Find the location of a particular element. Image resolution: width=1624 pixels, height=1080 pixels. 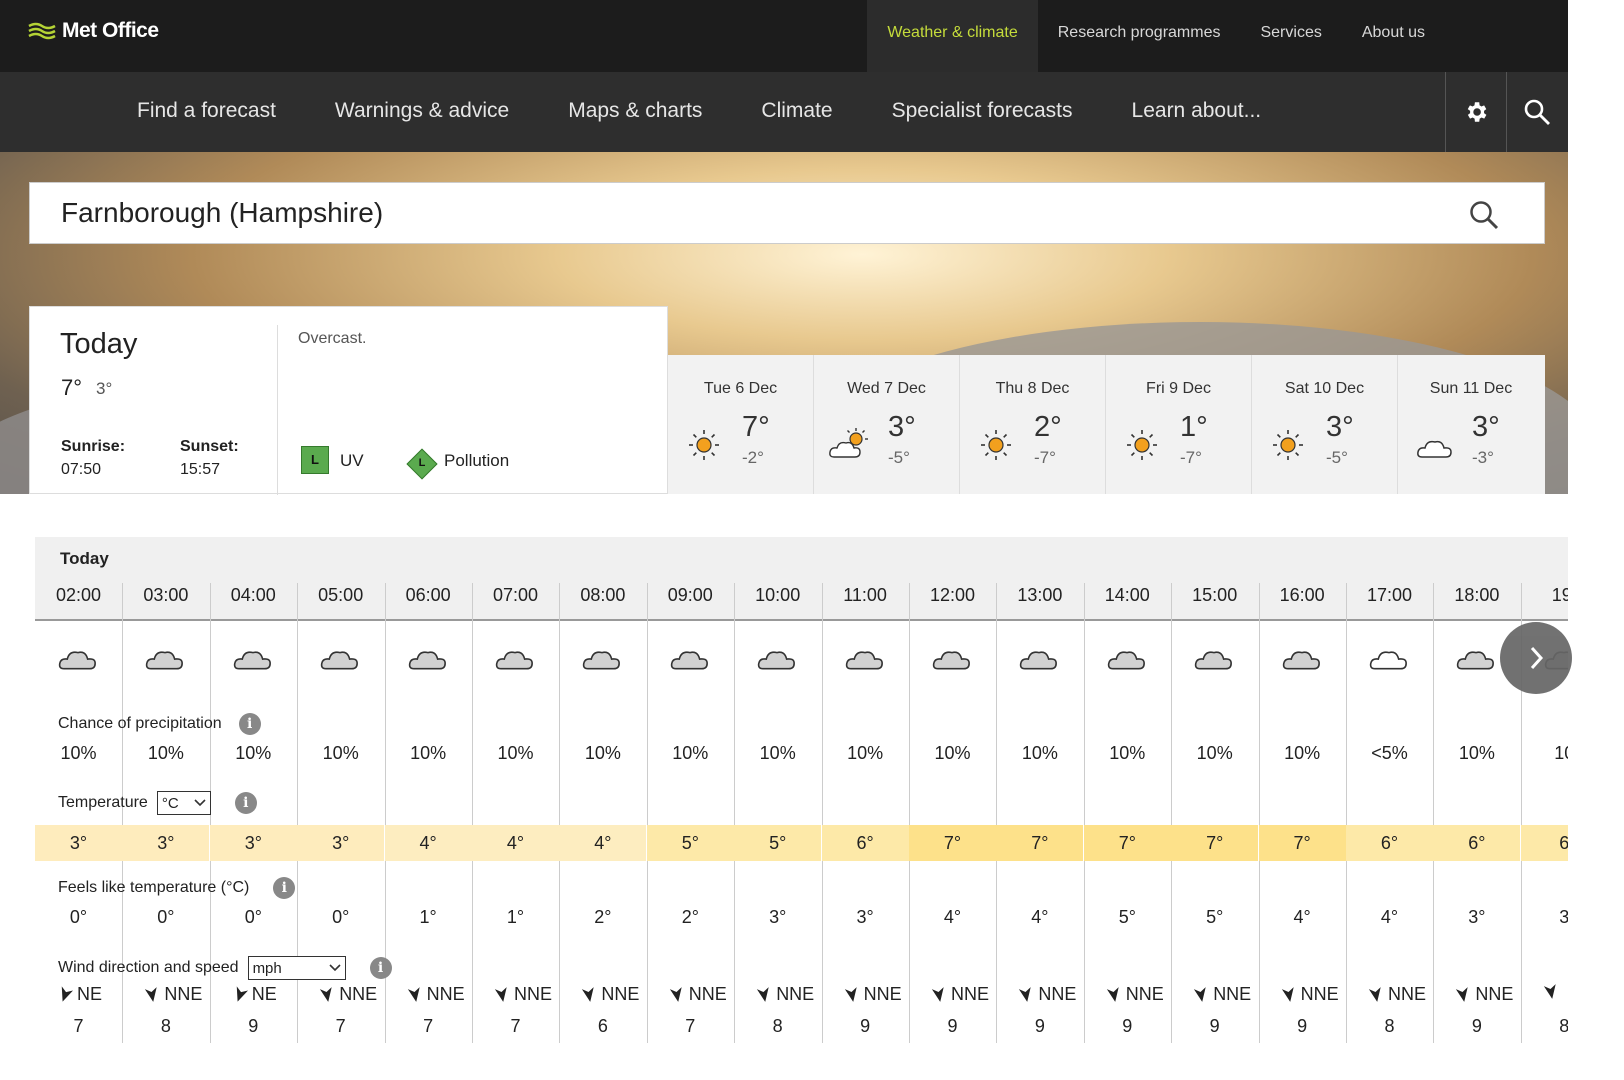

settings-button is located at coordinates (1475, 112).